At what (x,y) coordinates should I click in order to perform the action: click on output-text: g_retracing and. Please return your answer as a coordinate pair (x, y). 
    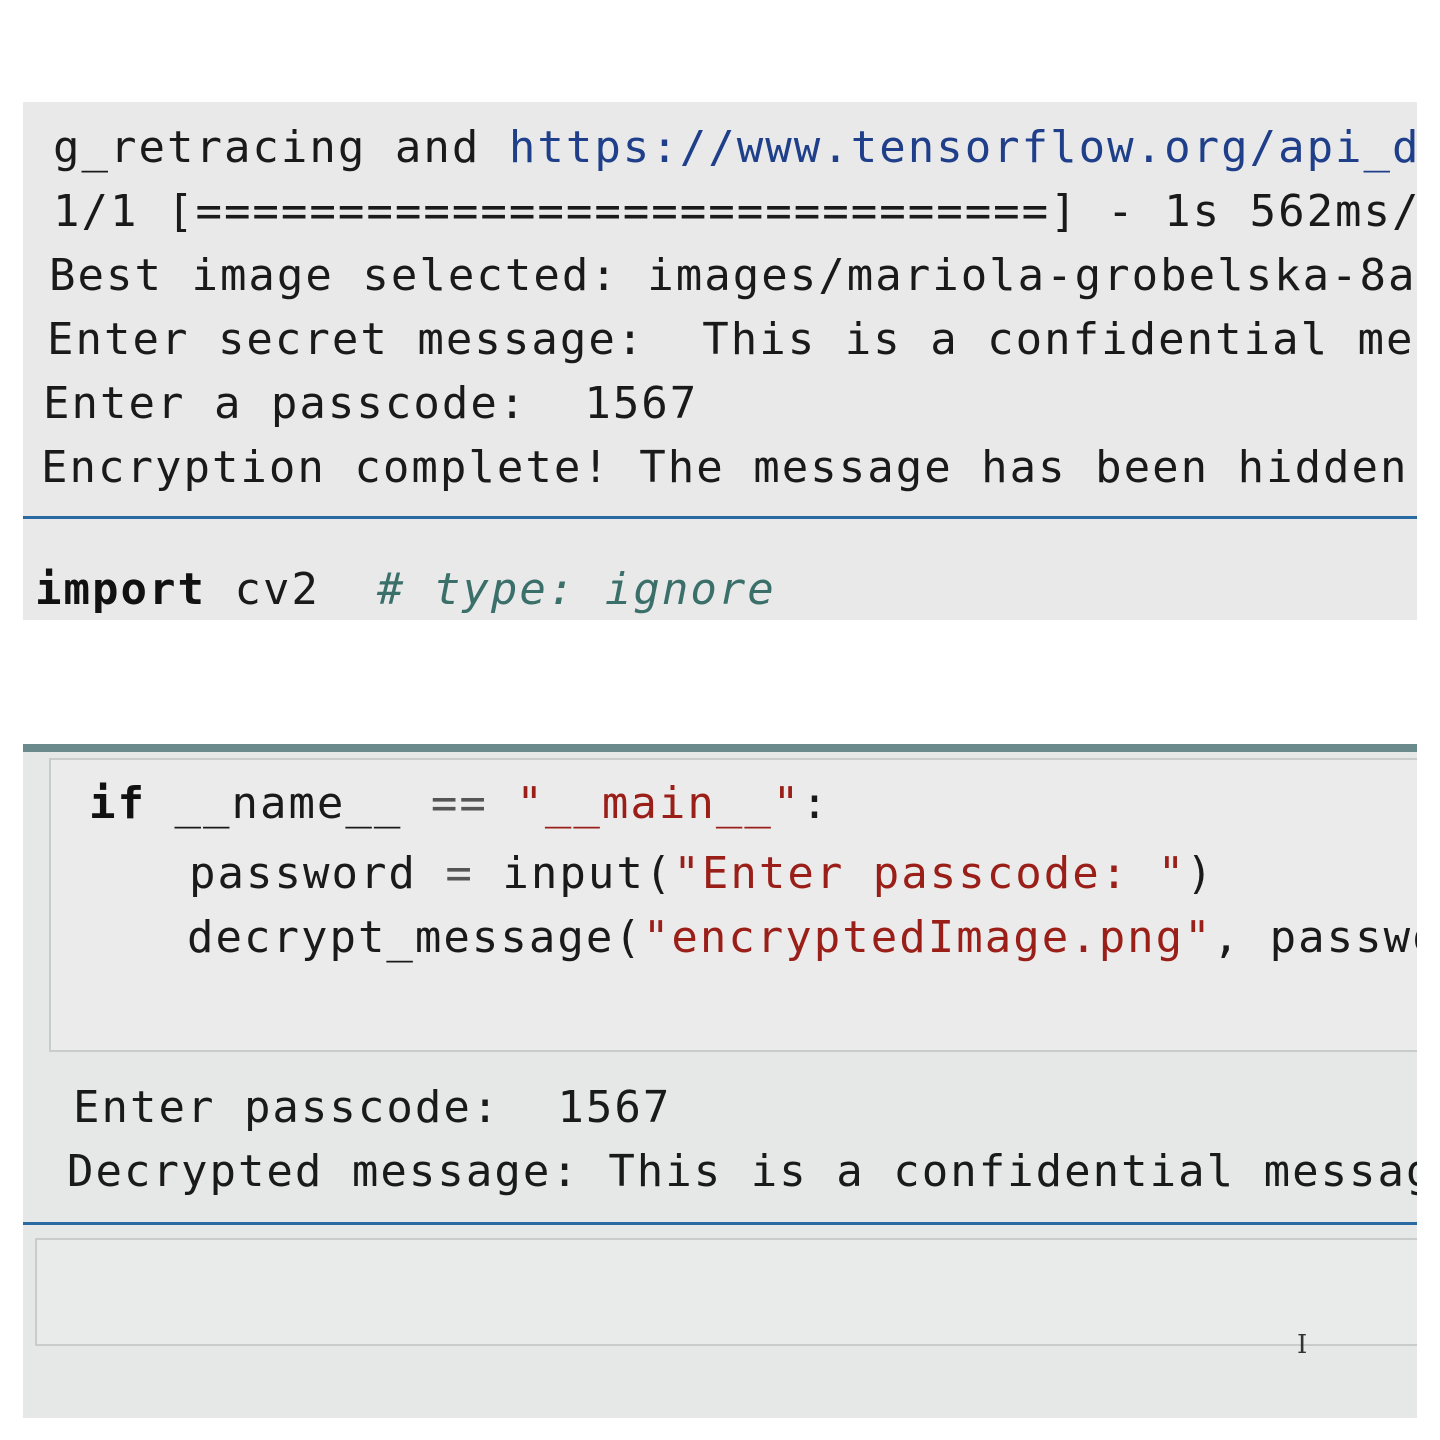
    Looking at the image, I should click on (281, 147).